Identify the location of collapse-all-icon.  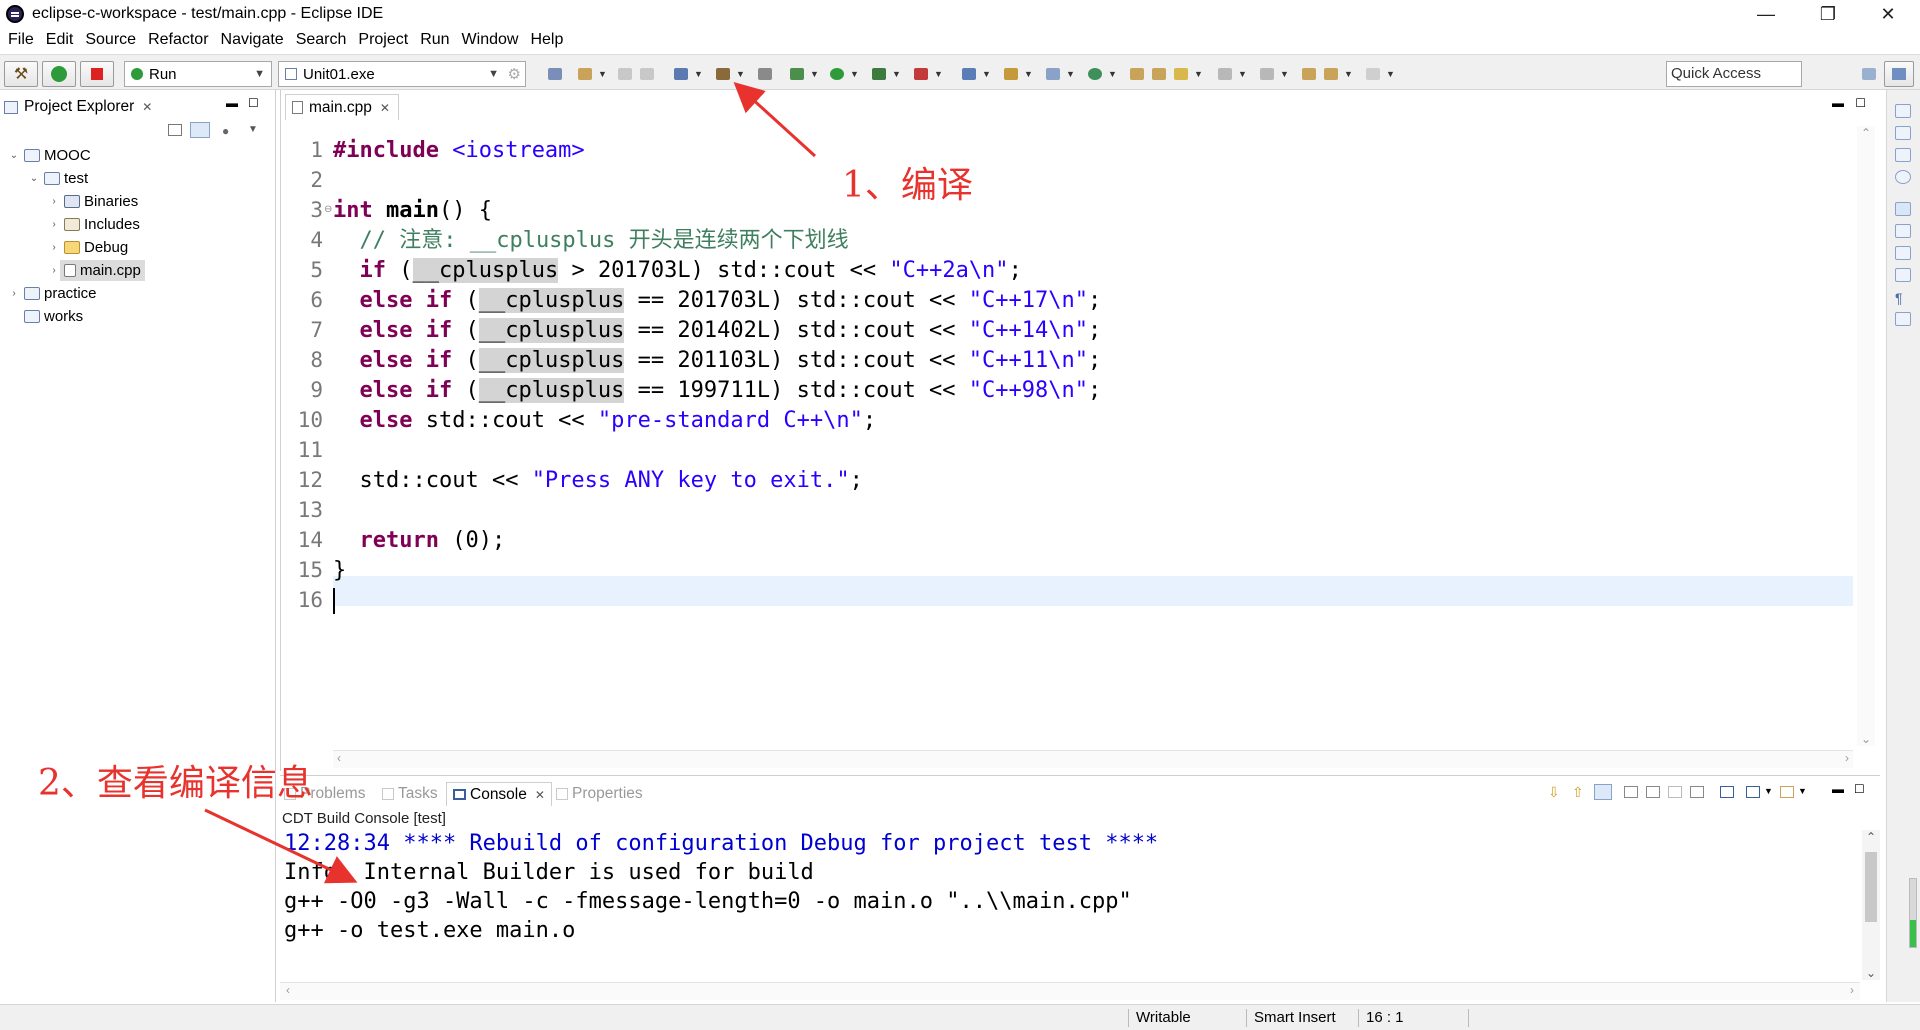
(175, 130).